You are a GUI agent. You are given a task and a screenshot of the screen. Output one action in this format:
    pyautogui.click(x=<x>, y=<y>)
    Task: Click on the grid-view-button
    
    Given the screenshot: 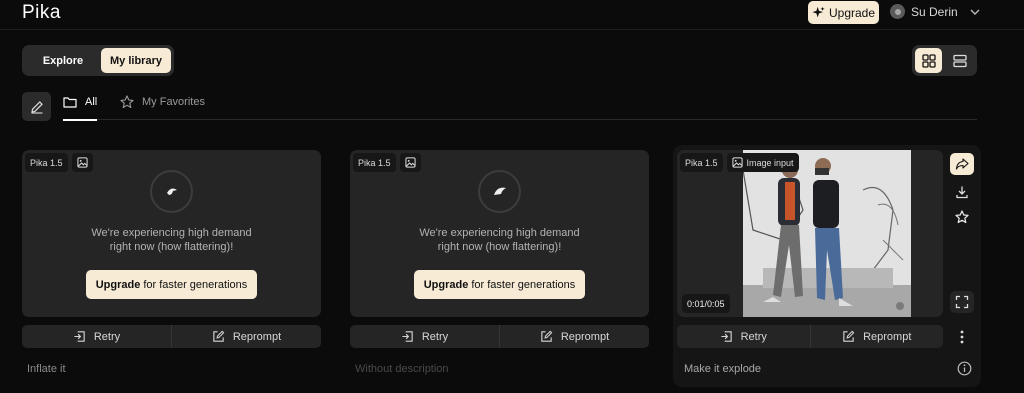 What is the action you would take?
    pyautogui.click(x=928, y=60)
    